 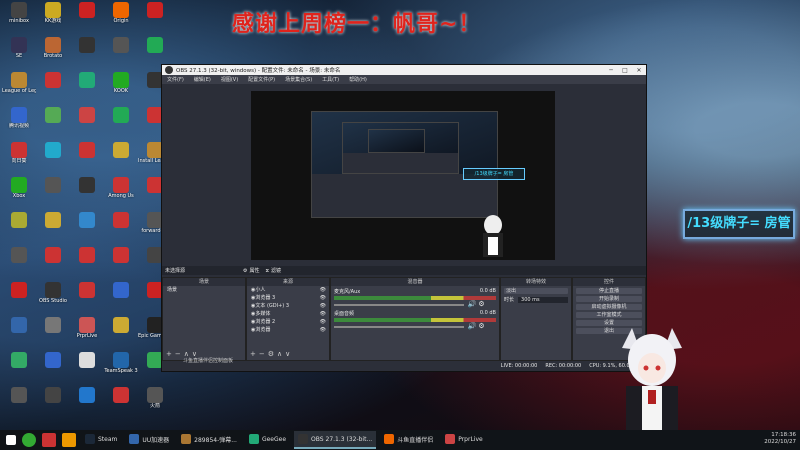 I want to click on source-item: ◉ 浏览器 3 👁, so click(x=288, y=298).